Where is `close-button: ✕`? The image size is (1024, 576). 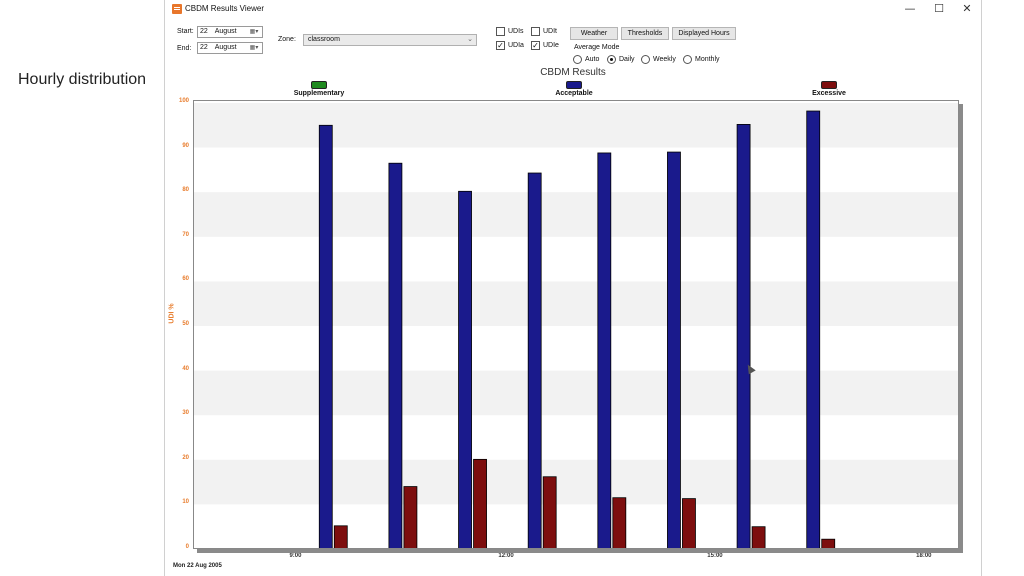
close-button: ✕ is located at coordinates (967, 9).